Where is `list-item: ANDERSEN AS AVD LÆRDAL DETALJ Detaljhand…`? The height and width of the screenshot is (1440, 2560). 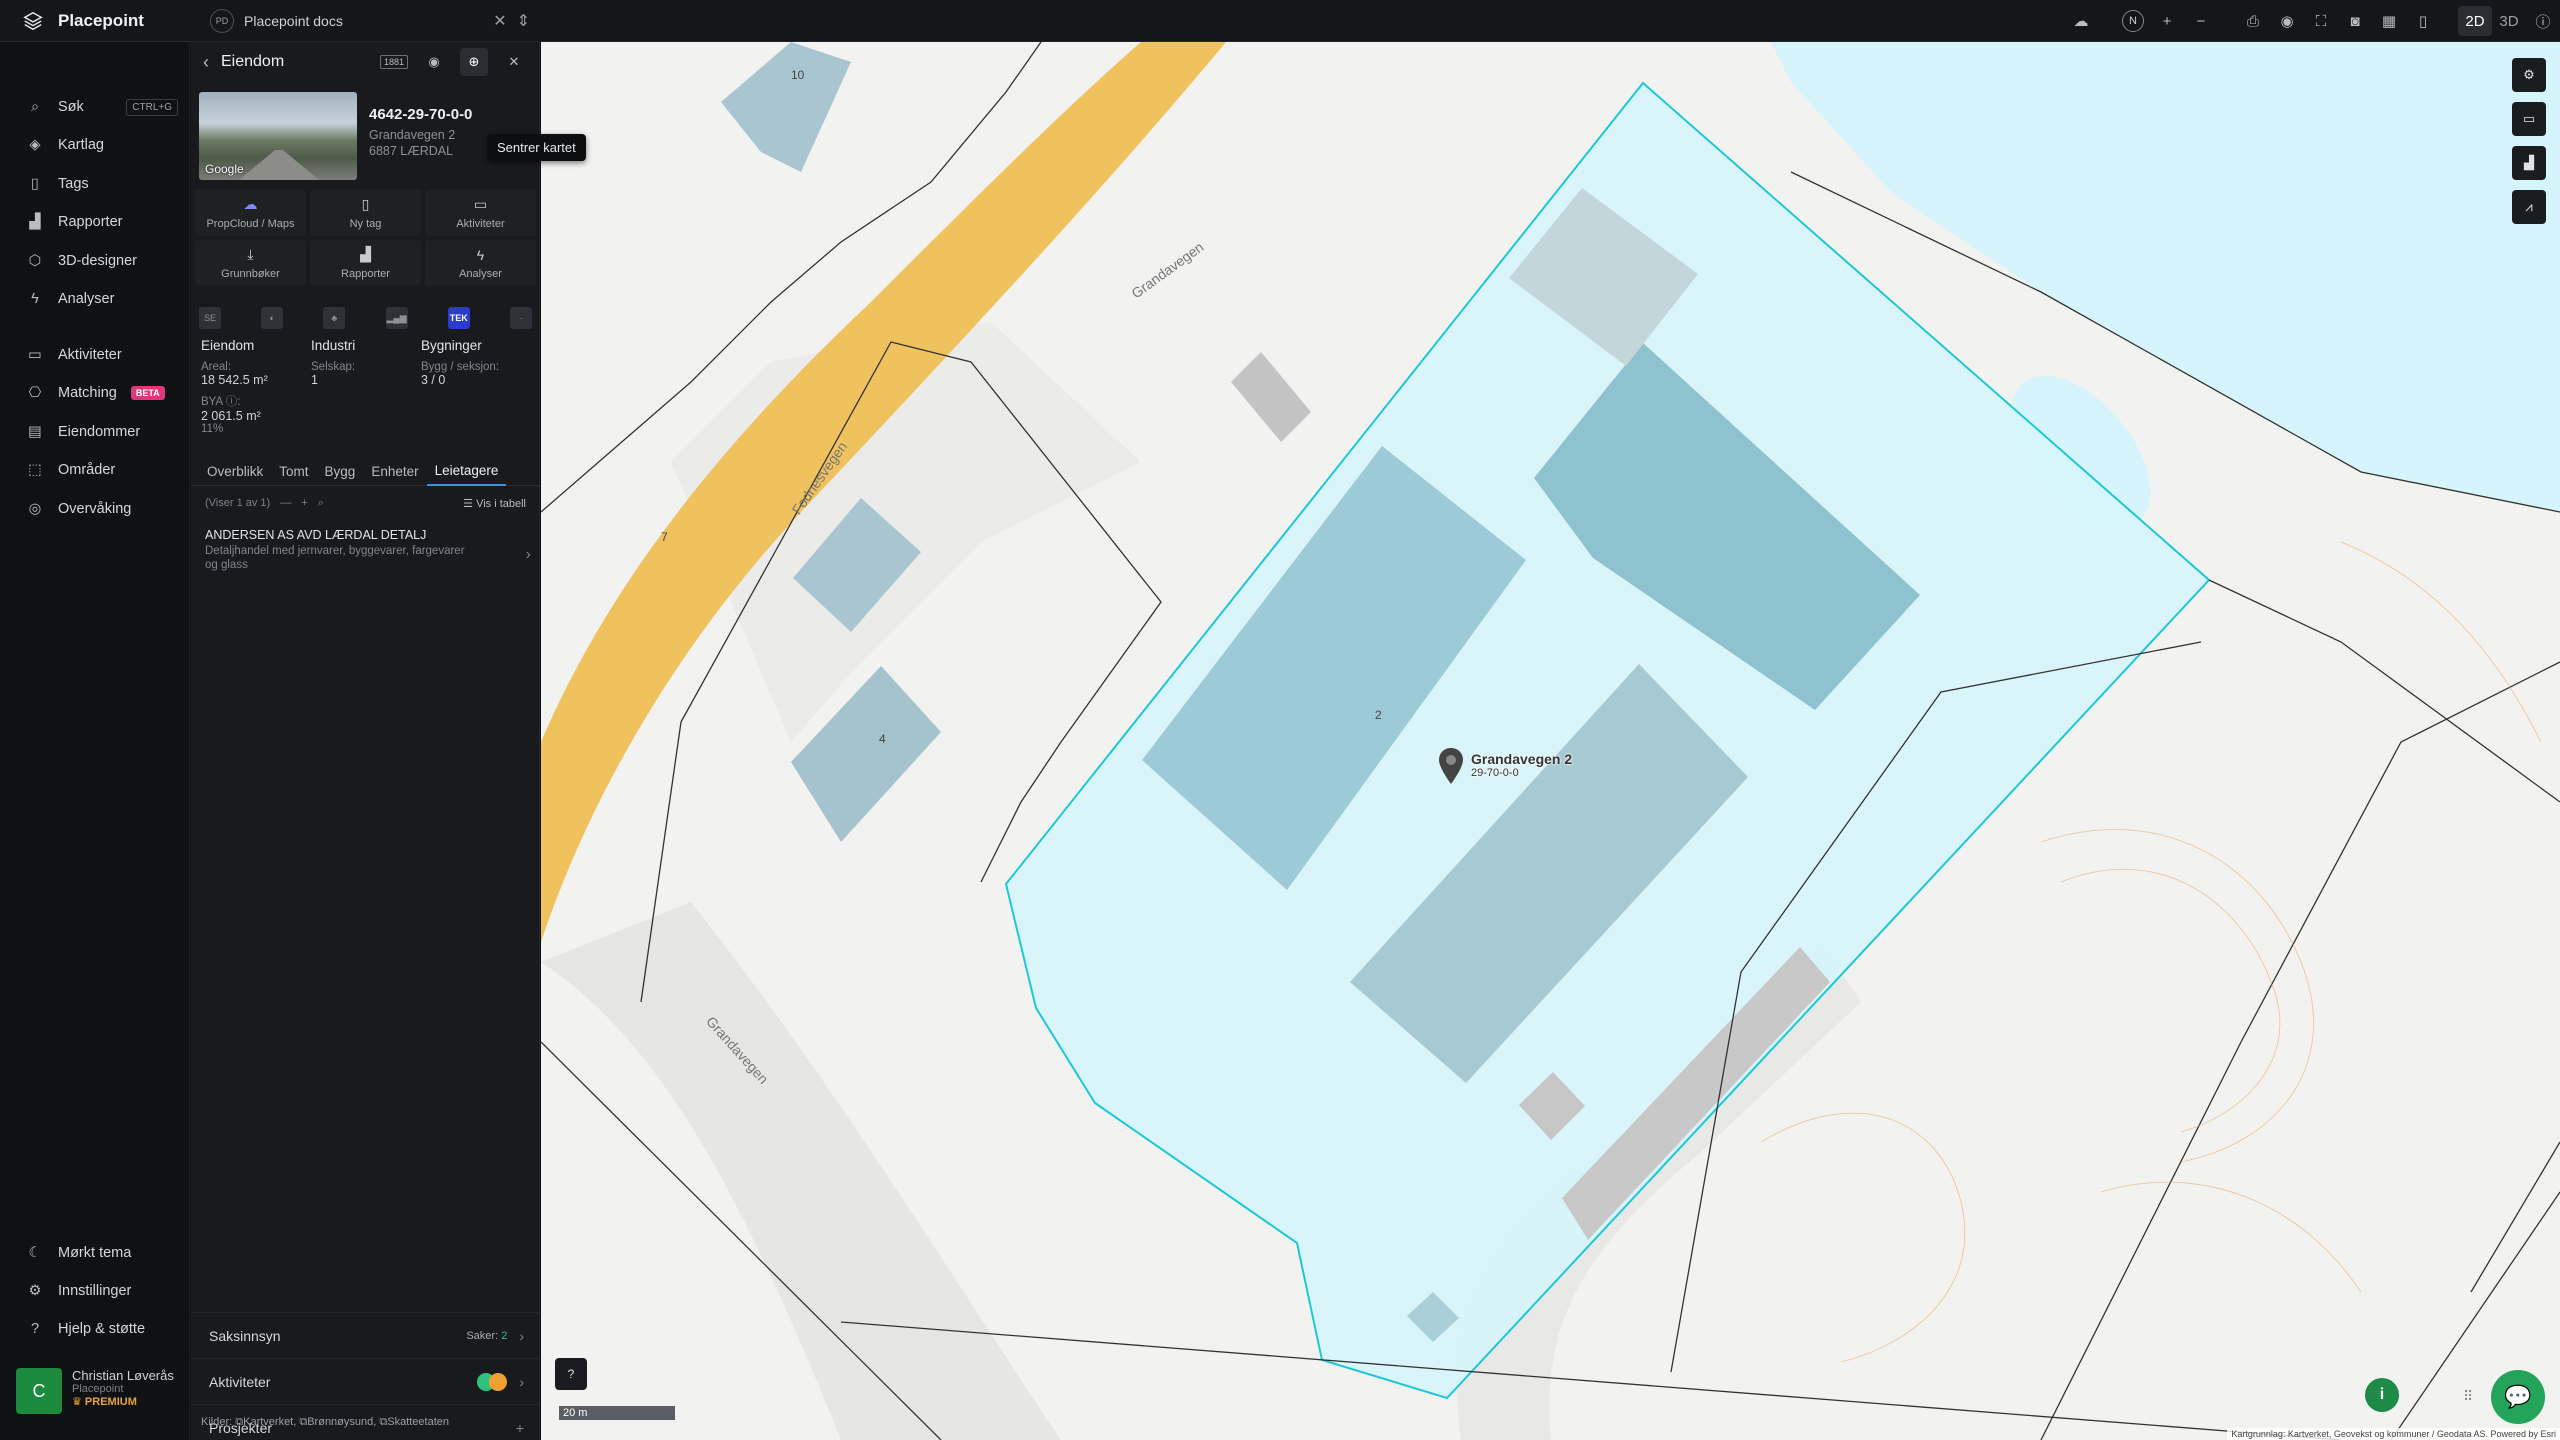
list-item: ANDERSEN AS AVD LÆRDAL DETALJ Detaljhand… is located at coordinates (368, 550).